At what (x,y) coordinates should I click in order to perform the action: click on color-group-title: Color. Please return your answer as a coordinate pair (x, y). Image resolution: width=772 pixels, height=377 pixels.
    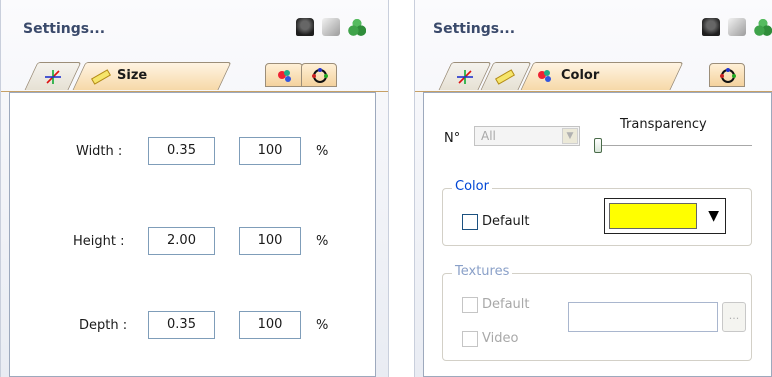
    Looking at the image, I should click on (472, 186).